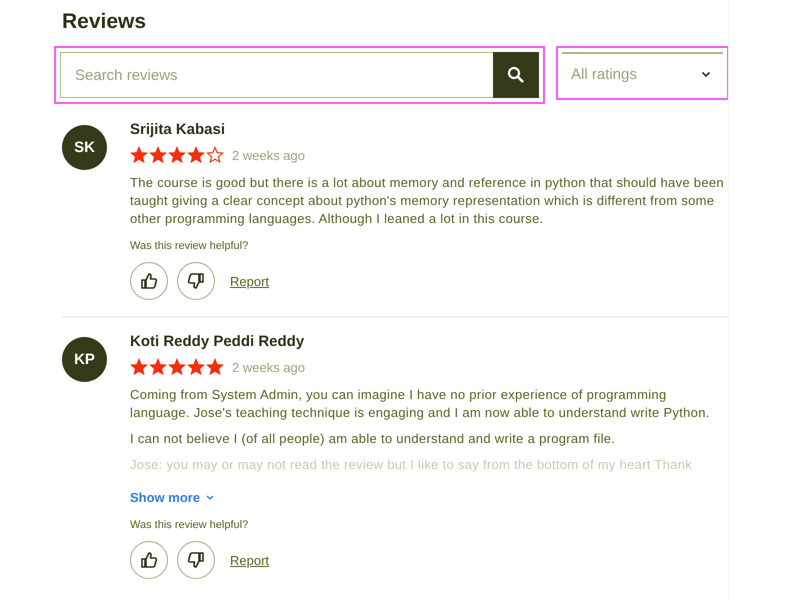  What do you see at coordinates (84, 147) in the screenshot?
I see `avatar: SK` at bounding box center [84, 147].